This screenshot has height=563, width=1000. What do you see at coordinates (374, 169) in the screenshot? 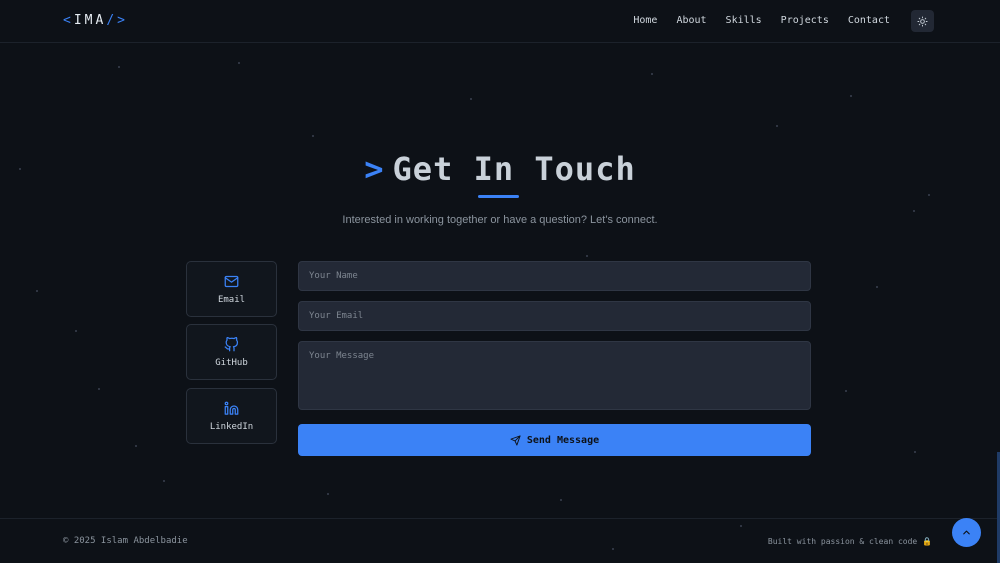
I see `prompt-symbol: >` at bounding box center [374, 169].